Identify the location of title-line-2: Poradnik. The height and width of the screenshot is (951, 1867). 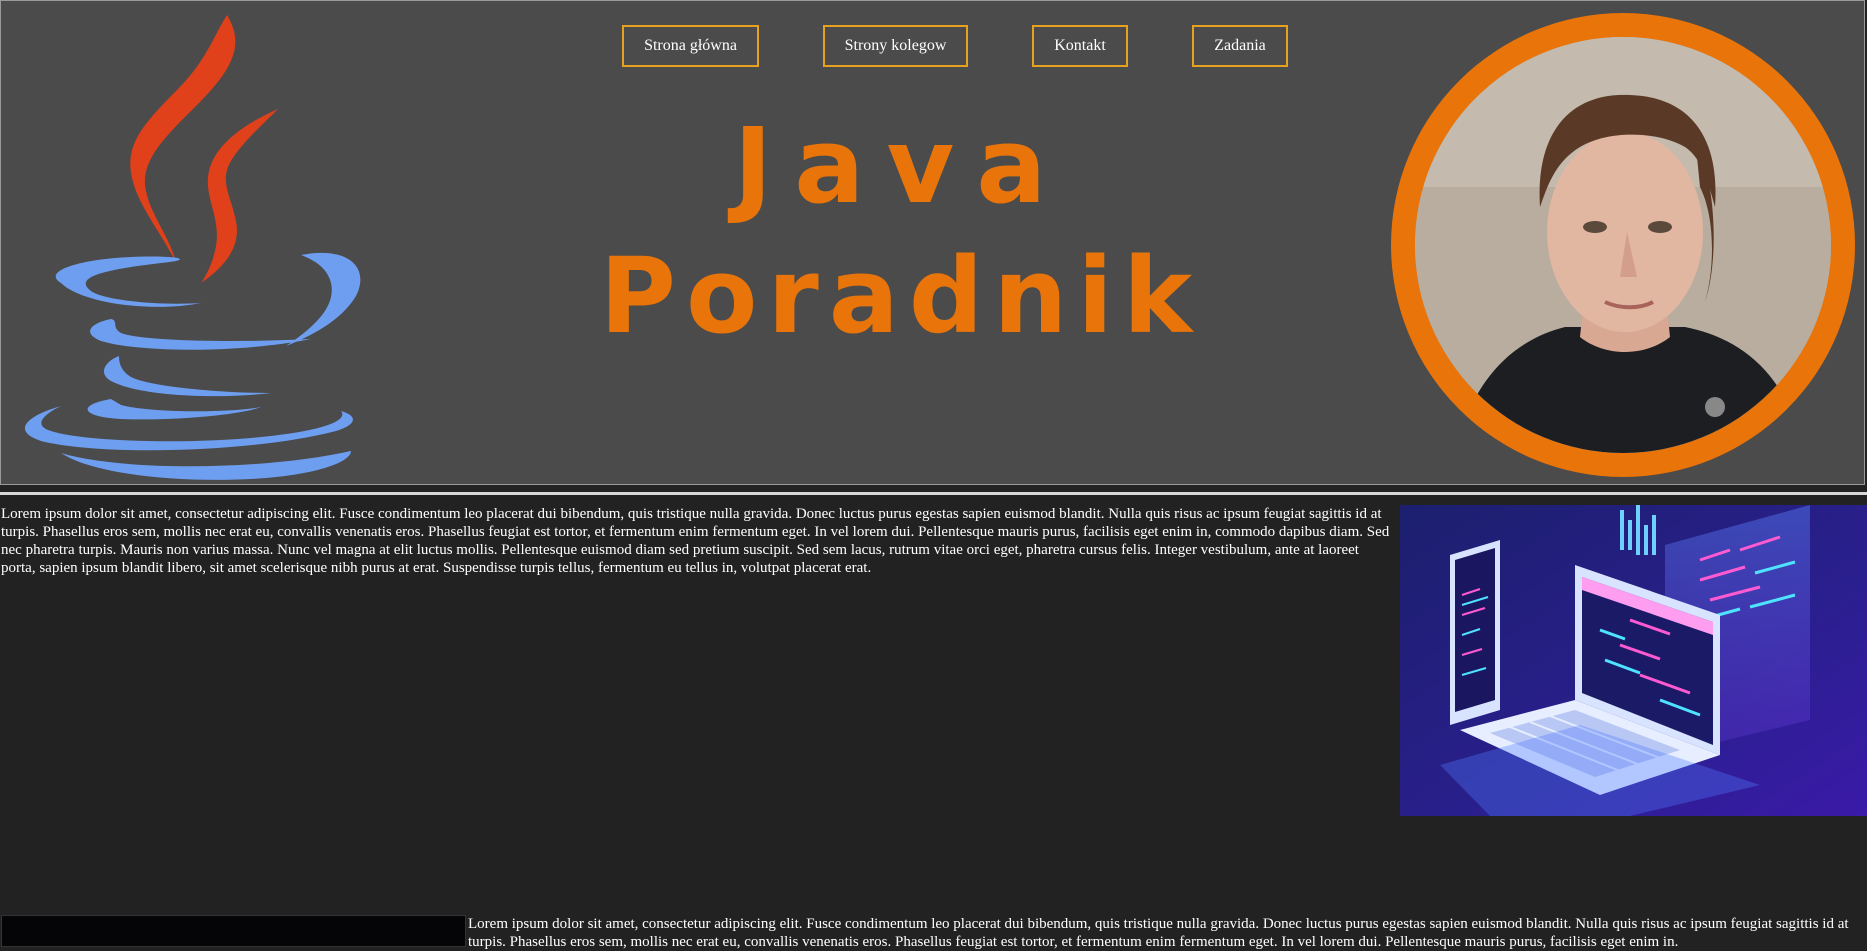
(901, 296).